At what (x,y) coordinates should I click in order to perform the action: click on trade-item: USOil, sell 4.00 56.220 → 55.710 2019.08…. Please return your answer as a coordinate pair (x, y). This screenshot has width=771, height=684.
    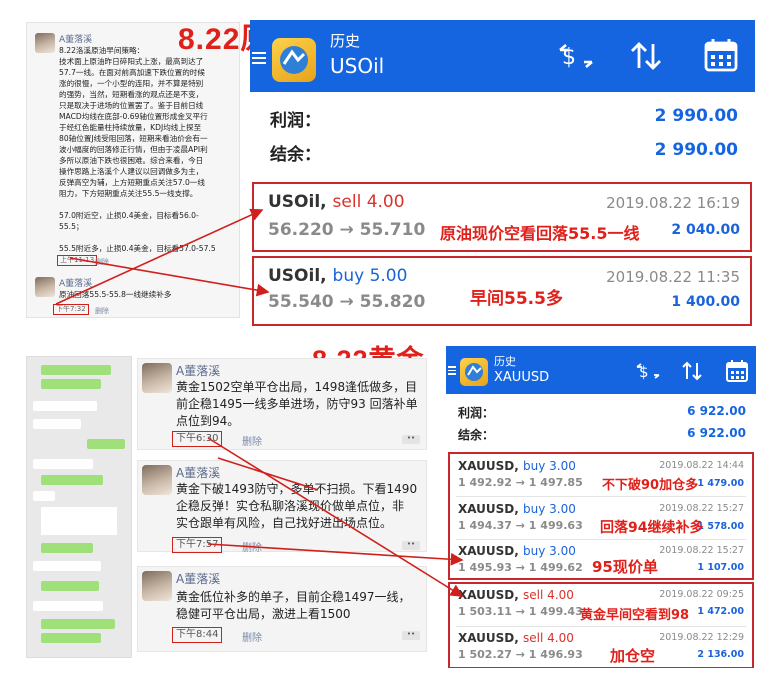
    Looking at the image, I should click on (502, 217).